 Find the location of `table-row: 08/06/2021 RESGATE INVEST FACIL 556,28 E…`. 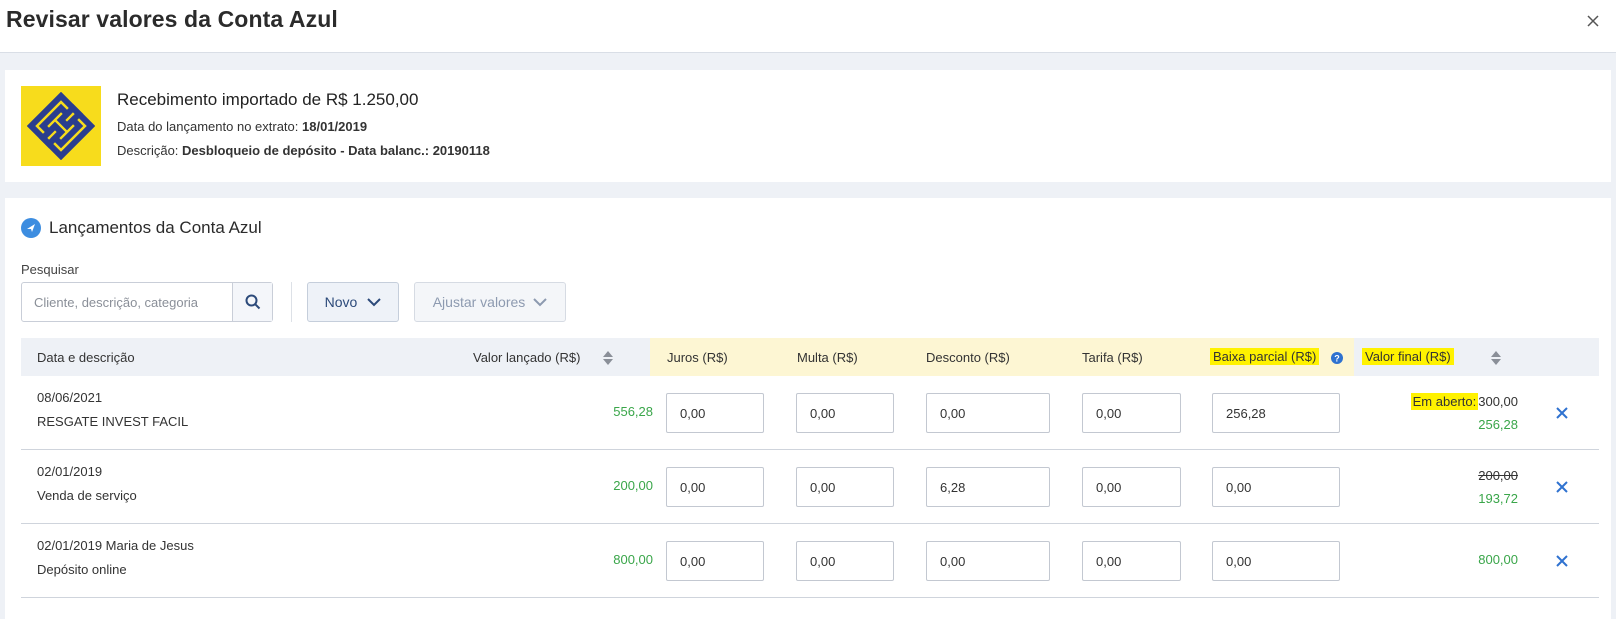

table-row: 08/06/2021 RESGATE INVEST FACIL 556,28 E… is located at coordinates (810, 413).